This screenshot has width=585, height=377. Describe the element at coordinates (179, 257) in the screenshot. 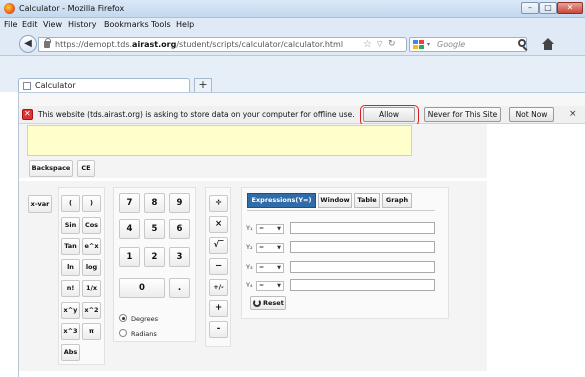

I see `digit-3-button: 3` at that location.